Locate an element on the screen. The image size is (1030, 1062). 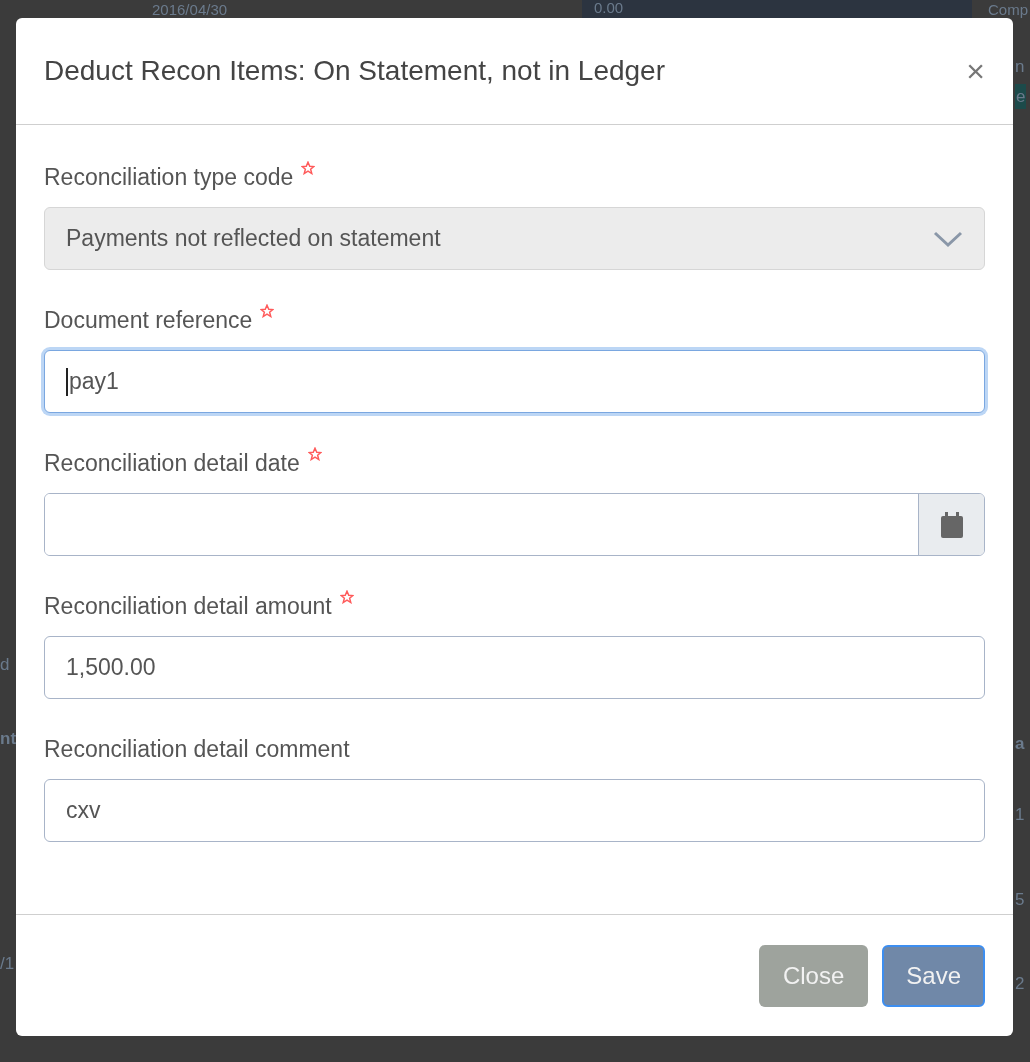
calendar-button is located at coordinates (951, 524).